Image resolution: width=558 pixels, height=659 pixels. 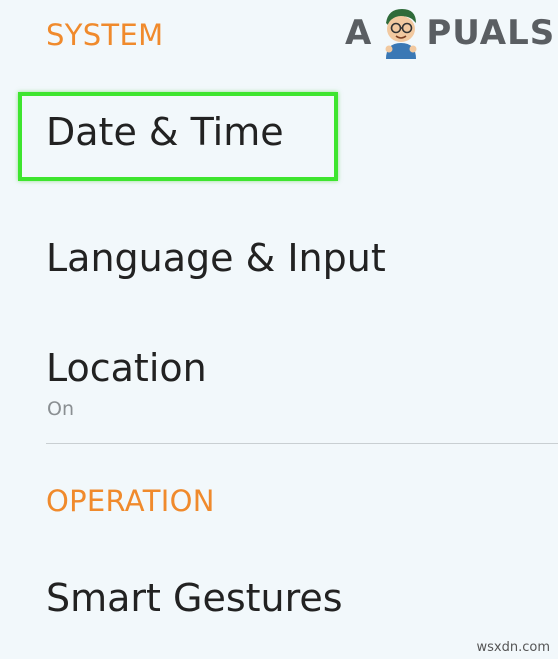 I want to click on location-status-text: On, so click(x=60, y=409).